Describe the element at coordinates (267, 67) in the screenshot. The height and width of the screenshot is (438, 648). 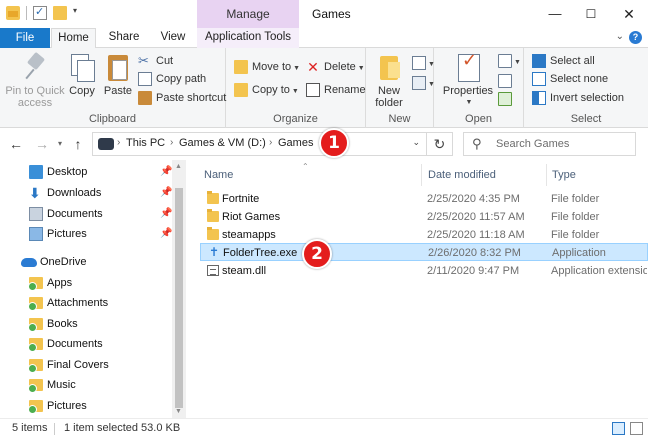
I see `move-to-button: Move to ▼` at that location.